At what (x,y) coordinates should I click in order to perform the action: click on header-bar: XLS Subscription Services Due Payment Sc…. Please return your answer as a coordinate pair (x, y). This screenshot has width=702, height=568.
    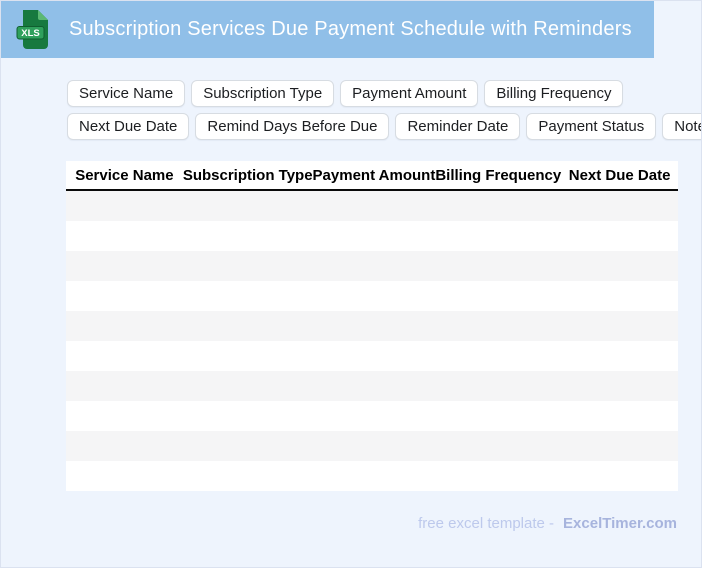
    Looking at the image, I should click on (327, 29).